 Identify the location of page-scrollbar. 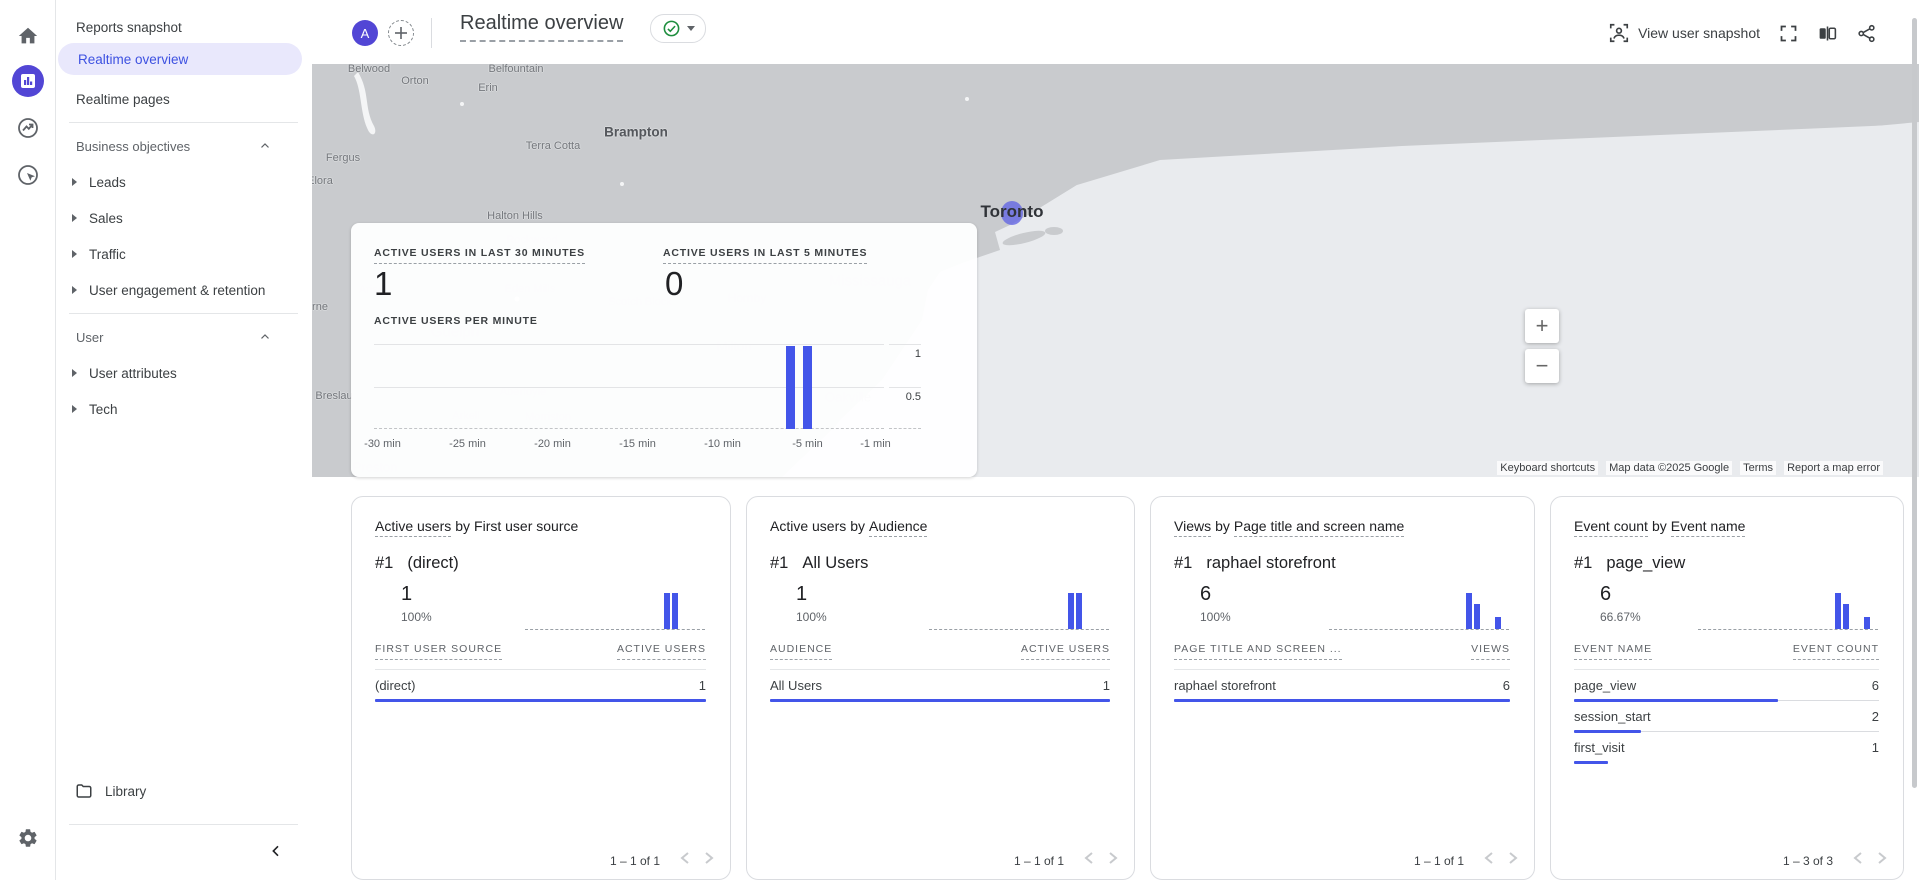
(1914, 403).